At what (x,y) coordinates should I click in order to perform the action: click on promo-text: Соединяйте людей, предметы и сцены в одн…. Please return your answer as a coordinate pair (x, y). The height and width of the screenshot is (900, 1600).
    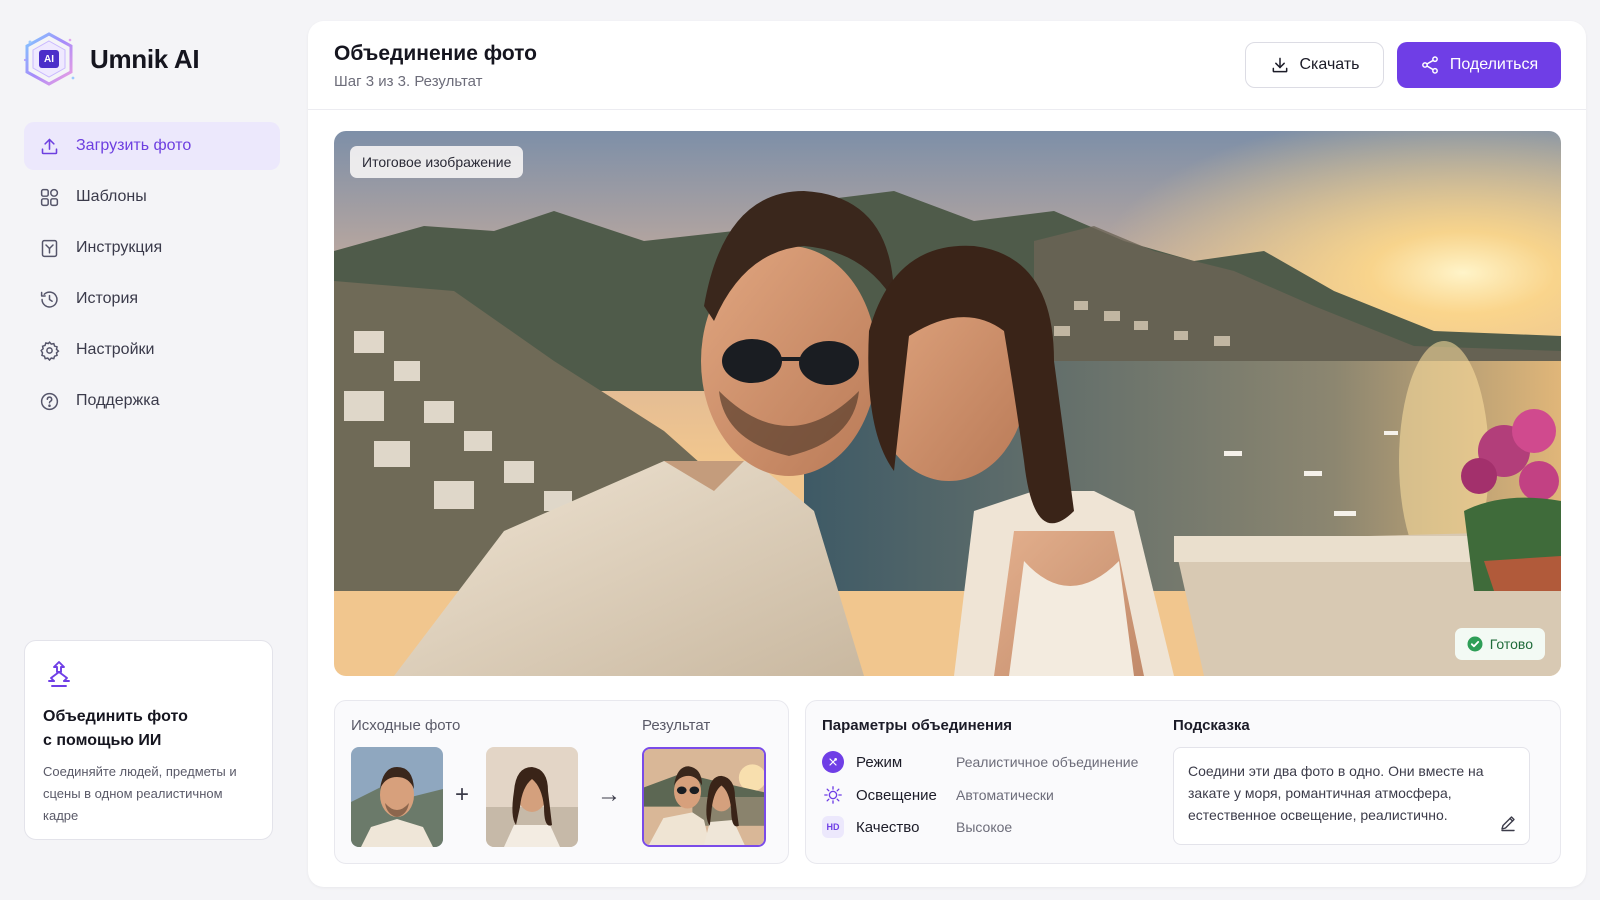
    Looking at the image, I should click on (140, 793).